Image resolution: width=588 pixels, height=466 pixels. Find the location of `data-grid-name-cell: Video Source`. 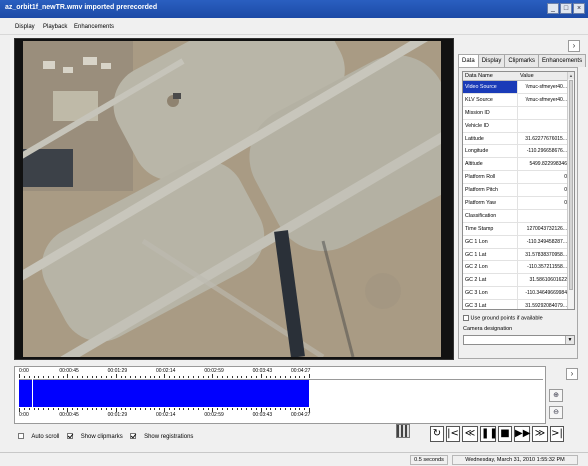

data-grid-name-cell: Video Source is located at coordinates (490, 87).